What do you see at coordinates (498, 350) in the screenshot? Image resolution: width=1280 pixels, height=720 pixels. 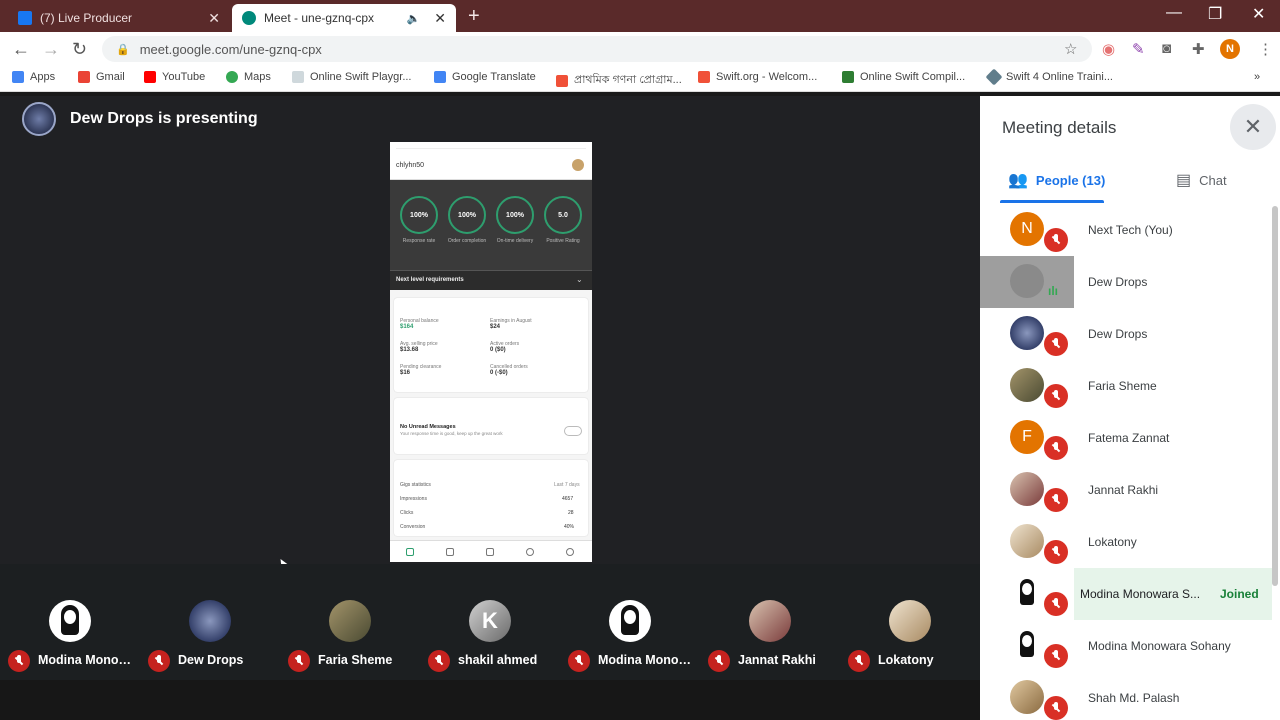 I see `earning-value: 0 ($0)` at bounding box center [498, 350].